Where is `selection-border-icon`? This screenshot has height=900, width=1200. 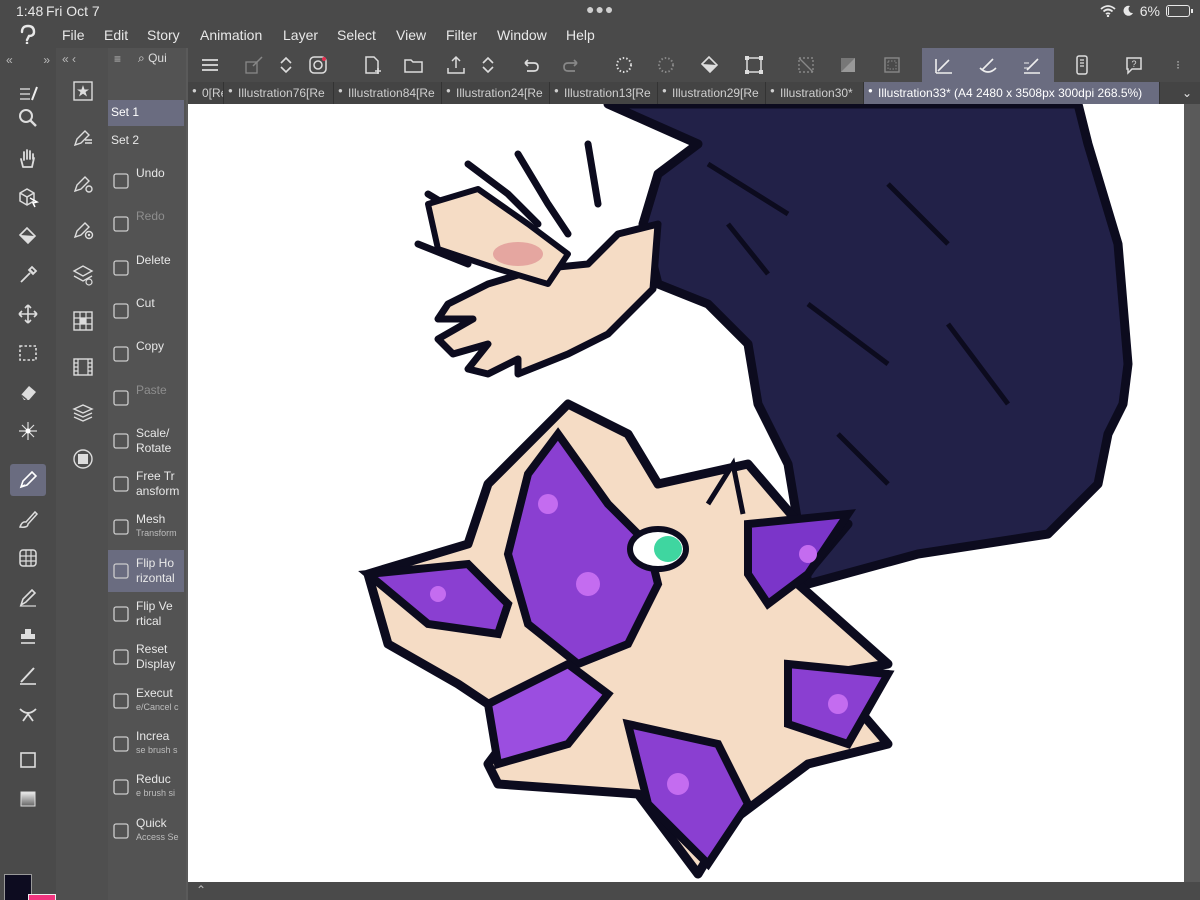 selection-border-icon is located at coordinates (892, 65).